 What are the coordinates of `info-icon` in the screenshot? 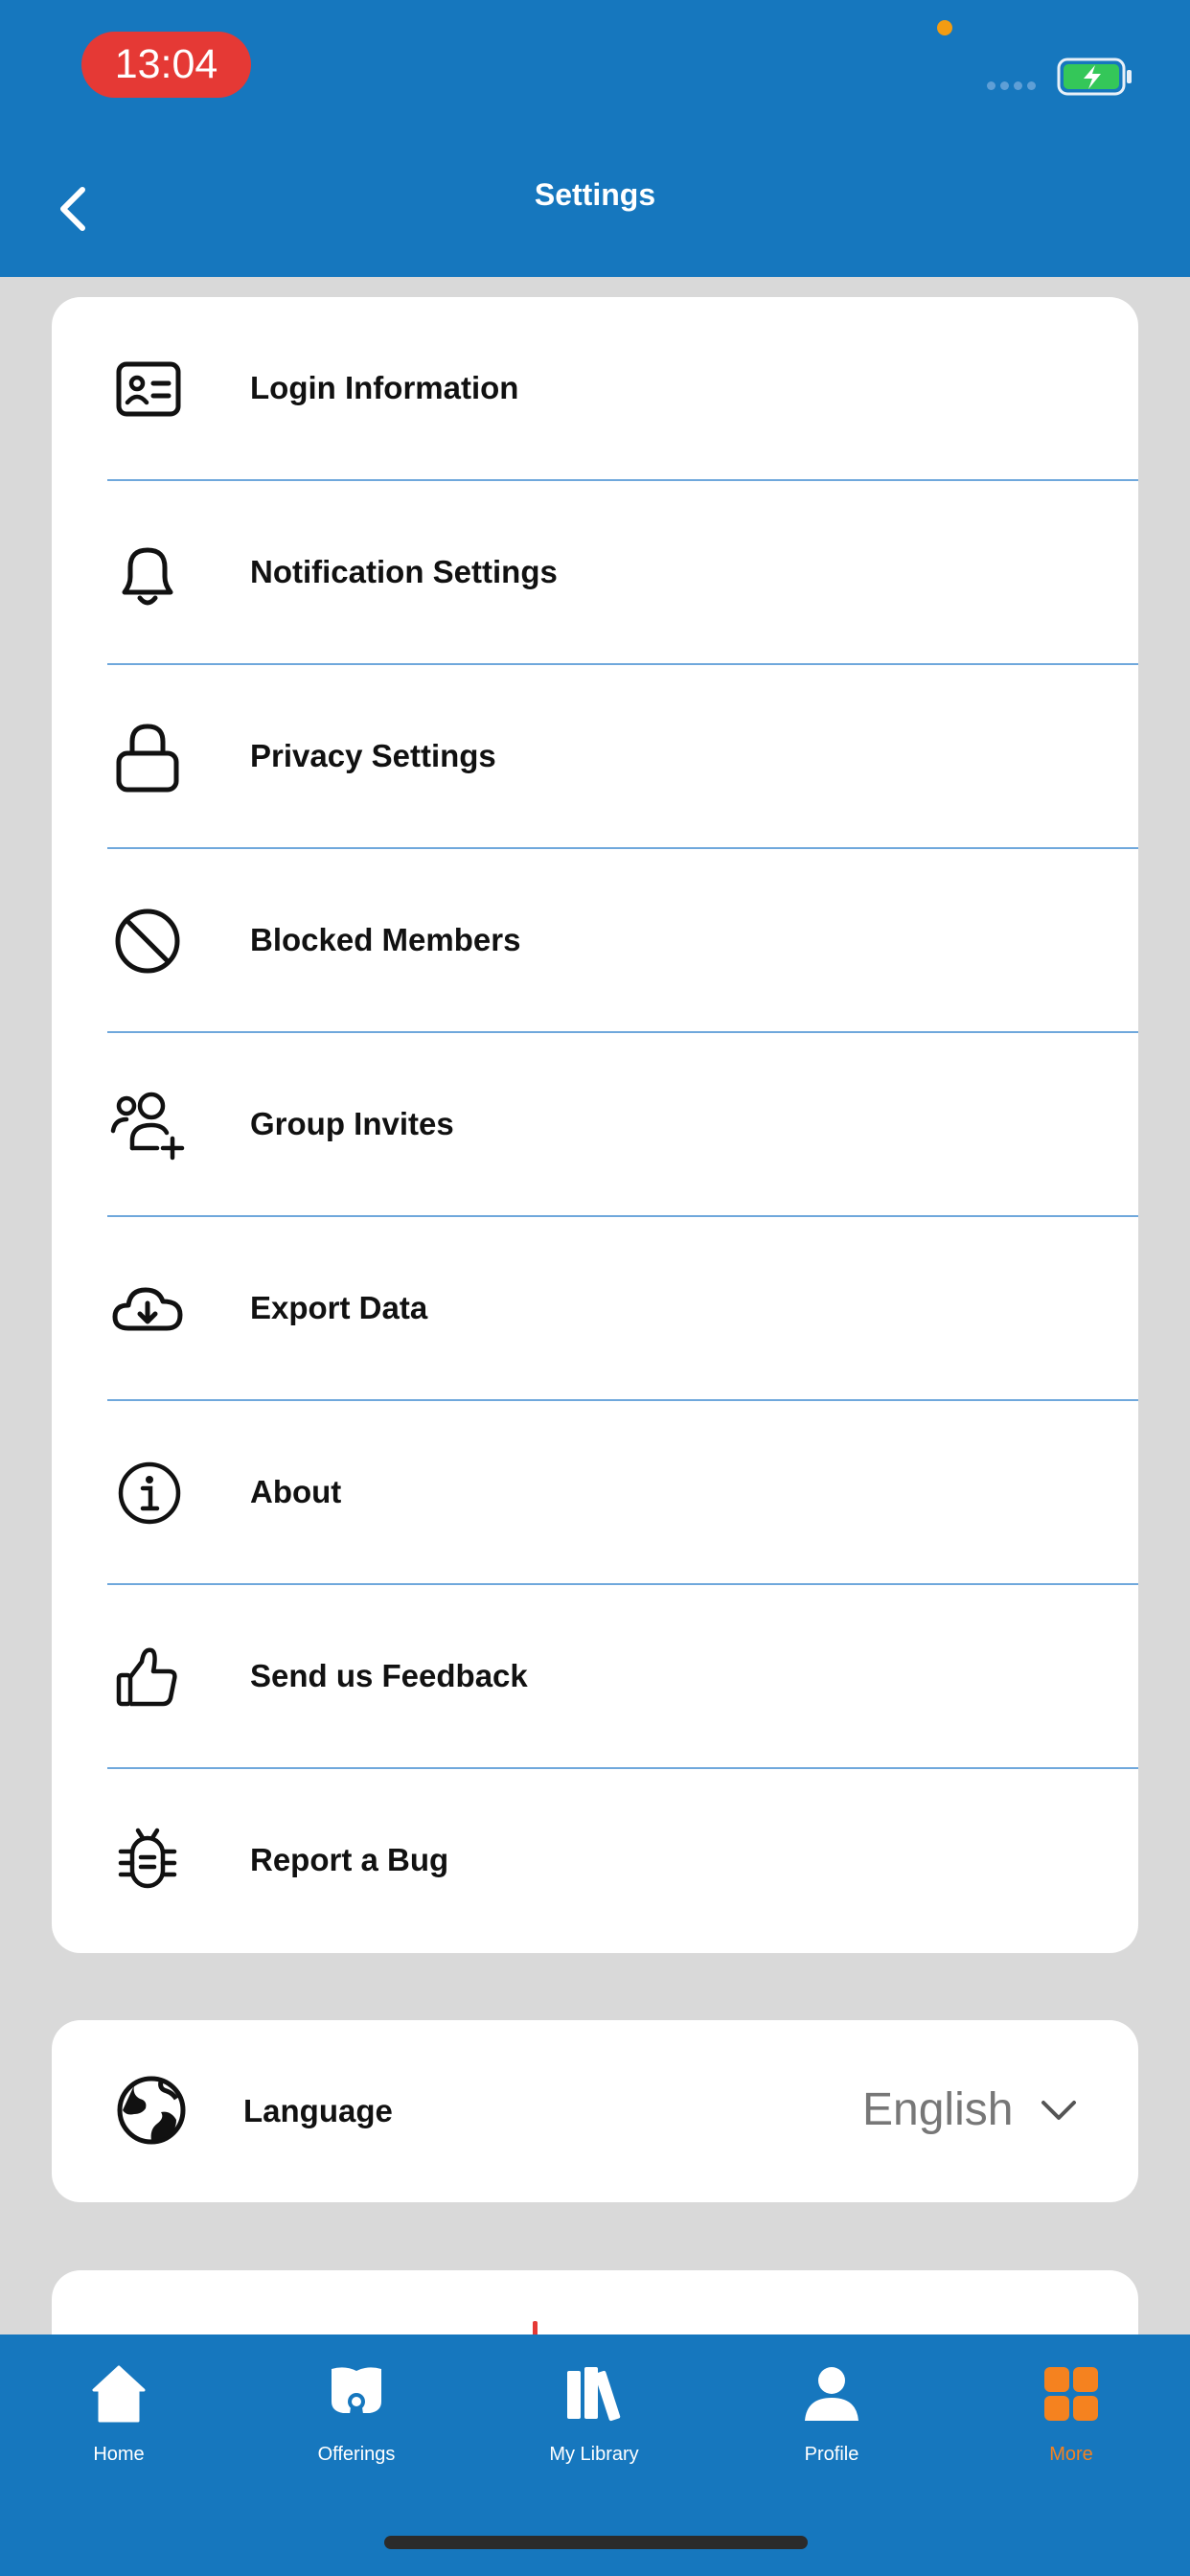 It's located at (150, 1493).